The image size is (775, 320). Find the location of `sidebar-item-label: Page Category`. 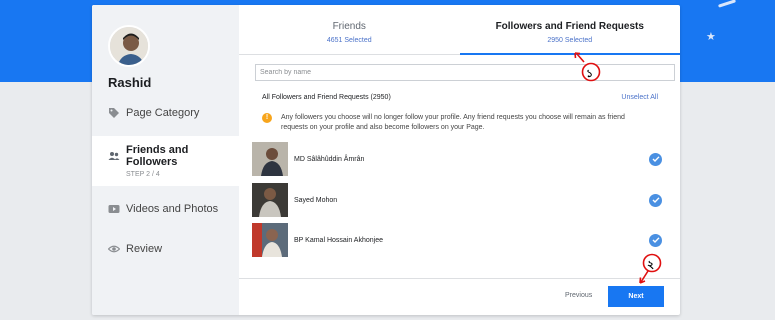

sidebar-item-label: Page Category is located at coordinates (163, 113).